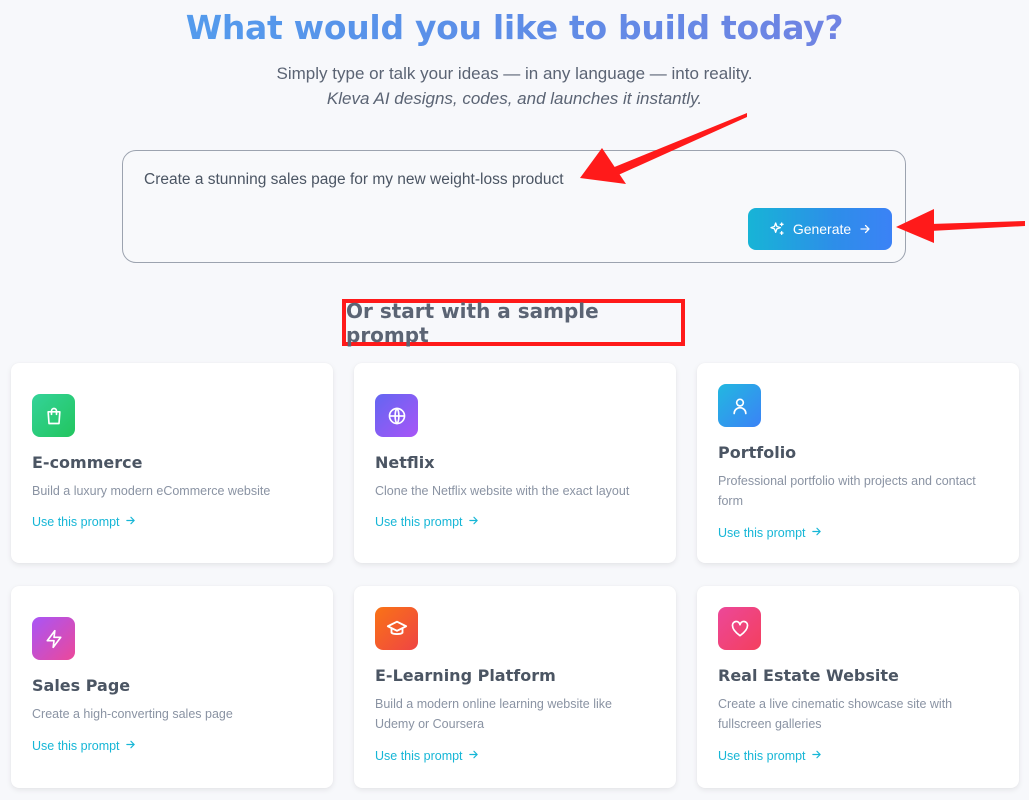 The width and height of the screenshot is (1029, 800). What do you see at coordinates (739, 628) in the screenshot?
I see `heart-icon` at bounding box center [739, 628].